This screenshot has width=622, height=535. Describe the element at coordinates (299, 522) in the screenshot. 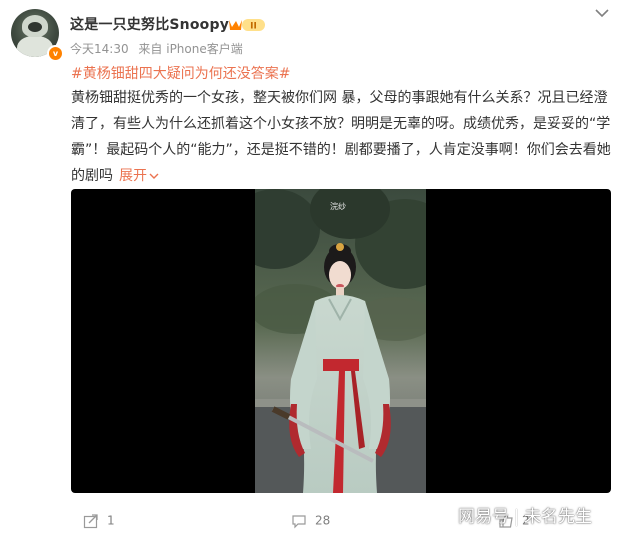

I see `comment-icon` at that location.